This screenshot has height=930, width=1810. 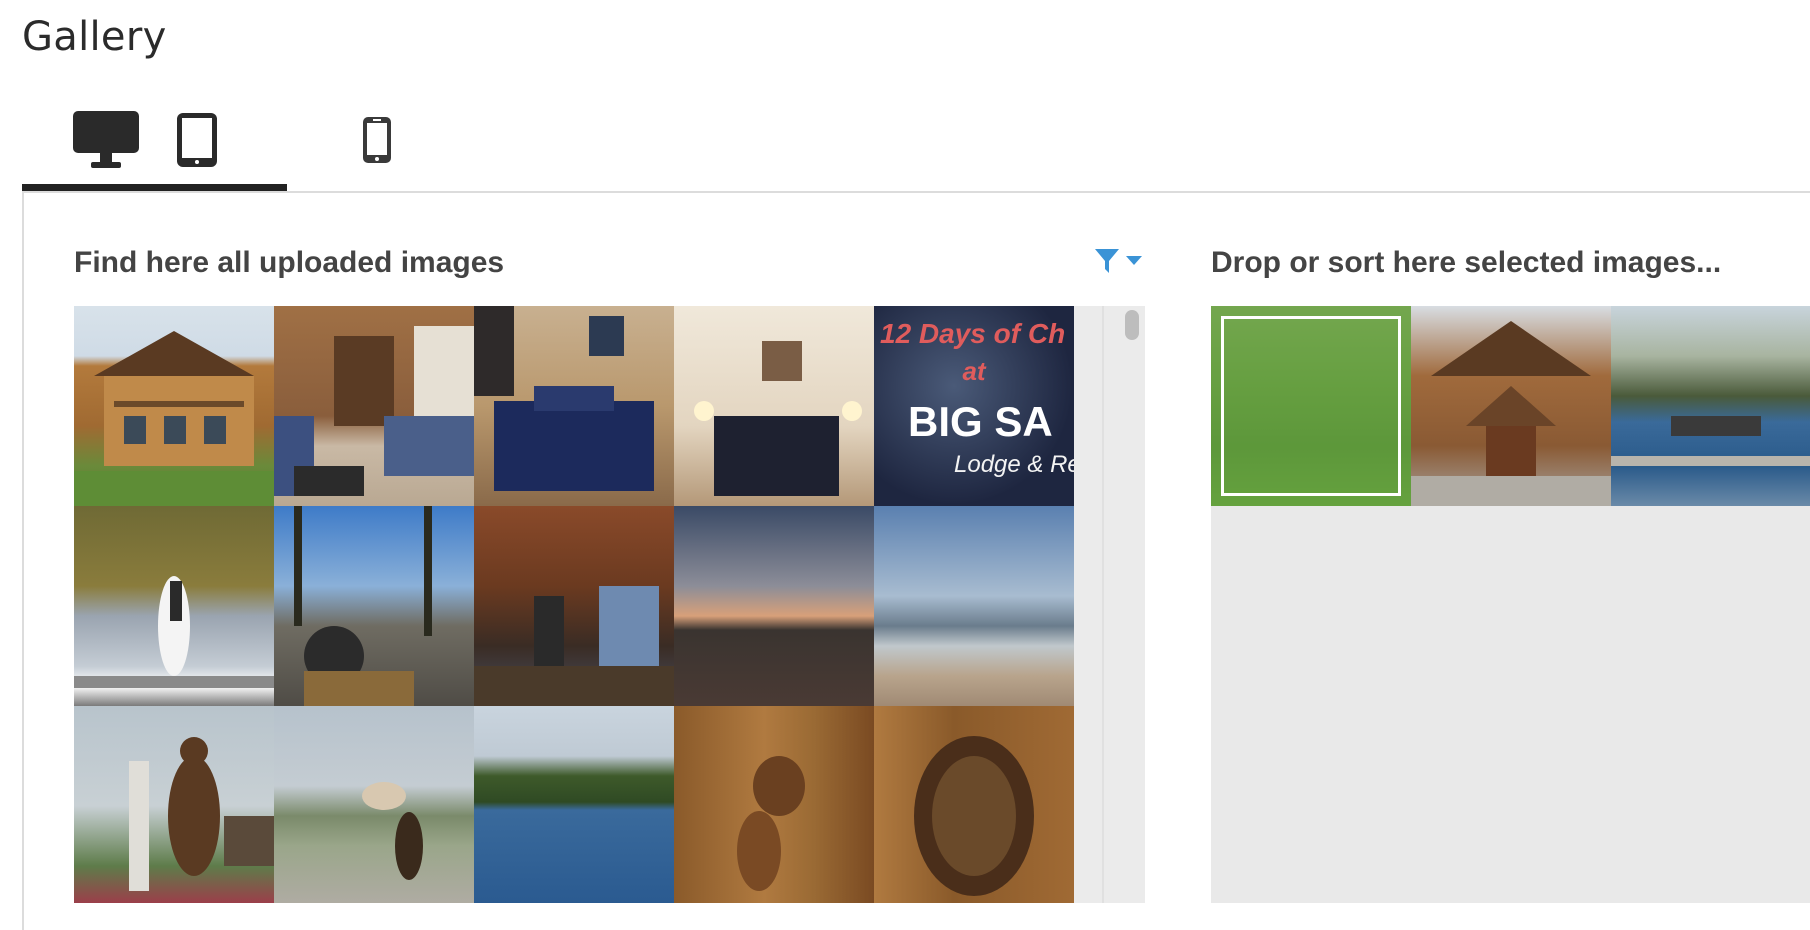 I want to click on promo-line-3: BIG SA, so click(x=980, y=421).